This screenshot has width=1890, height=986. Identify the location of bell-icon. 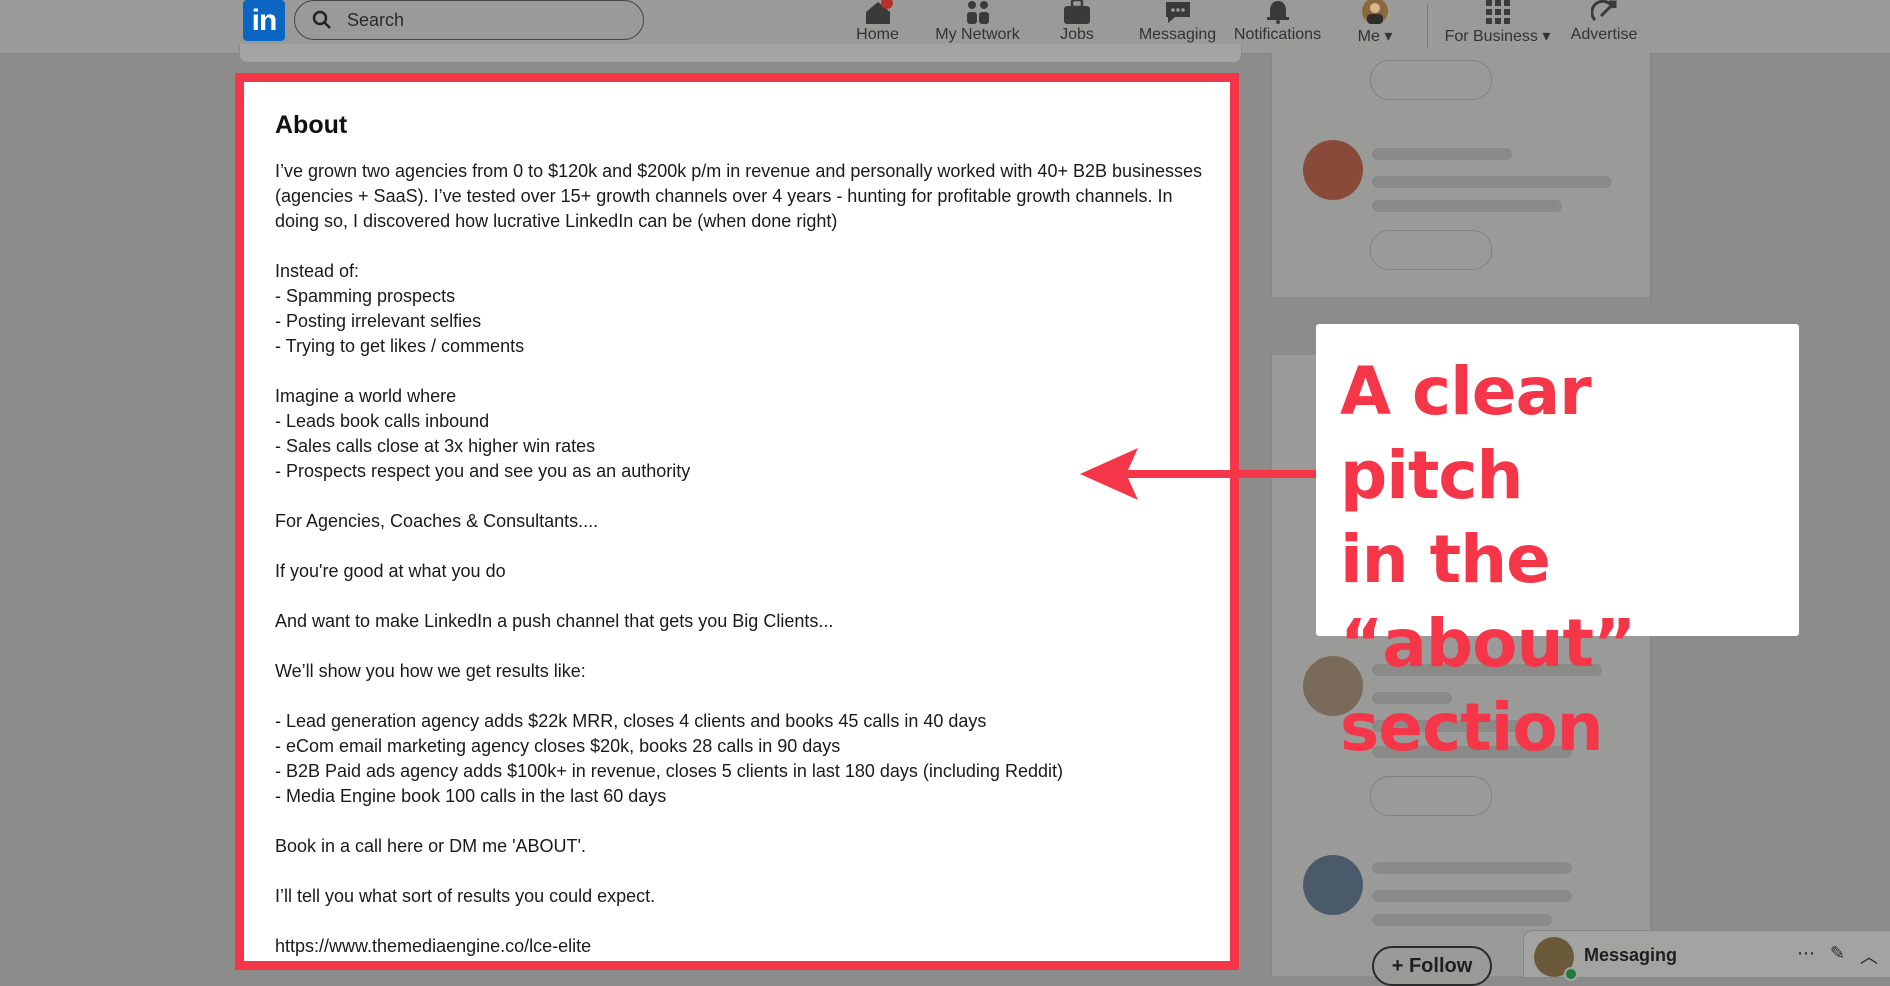
(1278, 14).